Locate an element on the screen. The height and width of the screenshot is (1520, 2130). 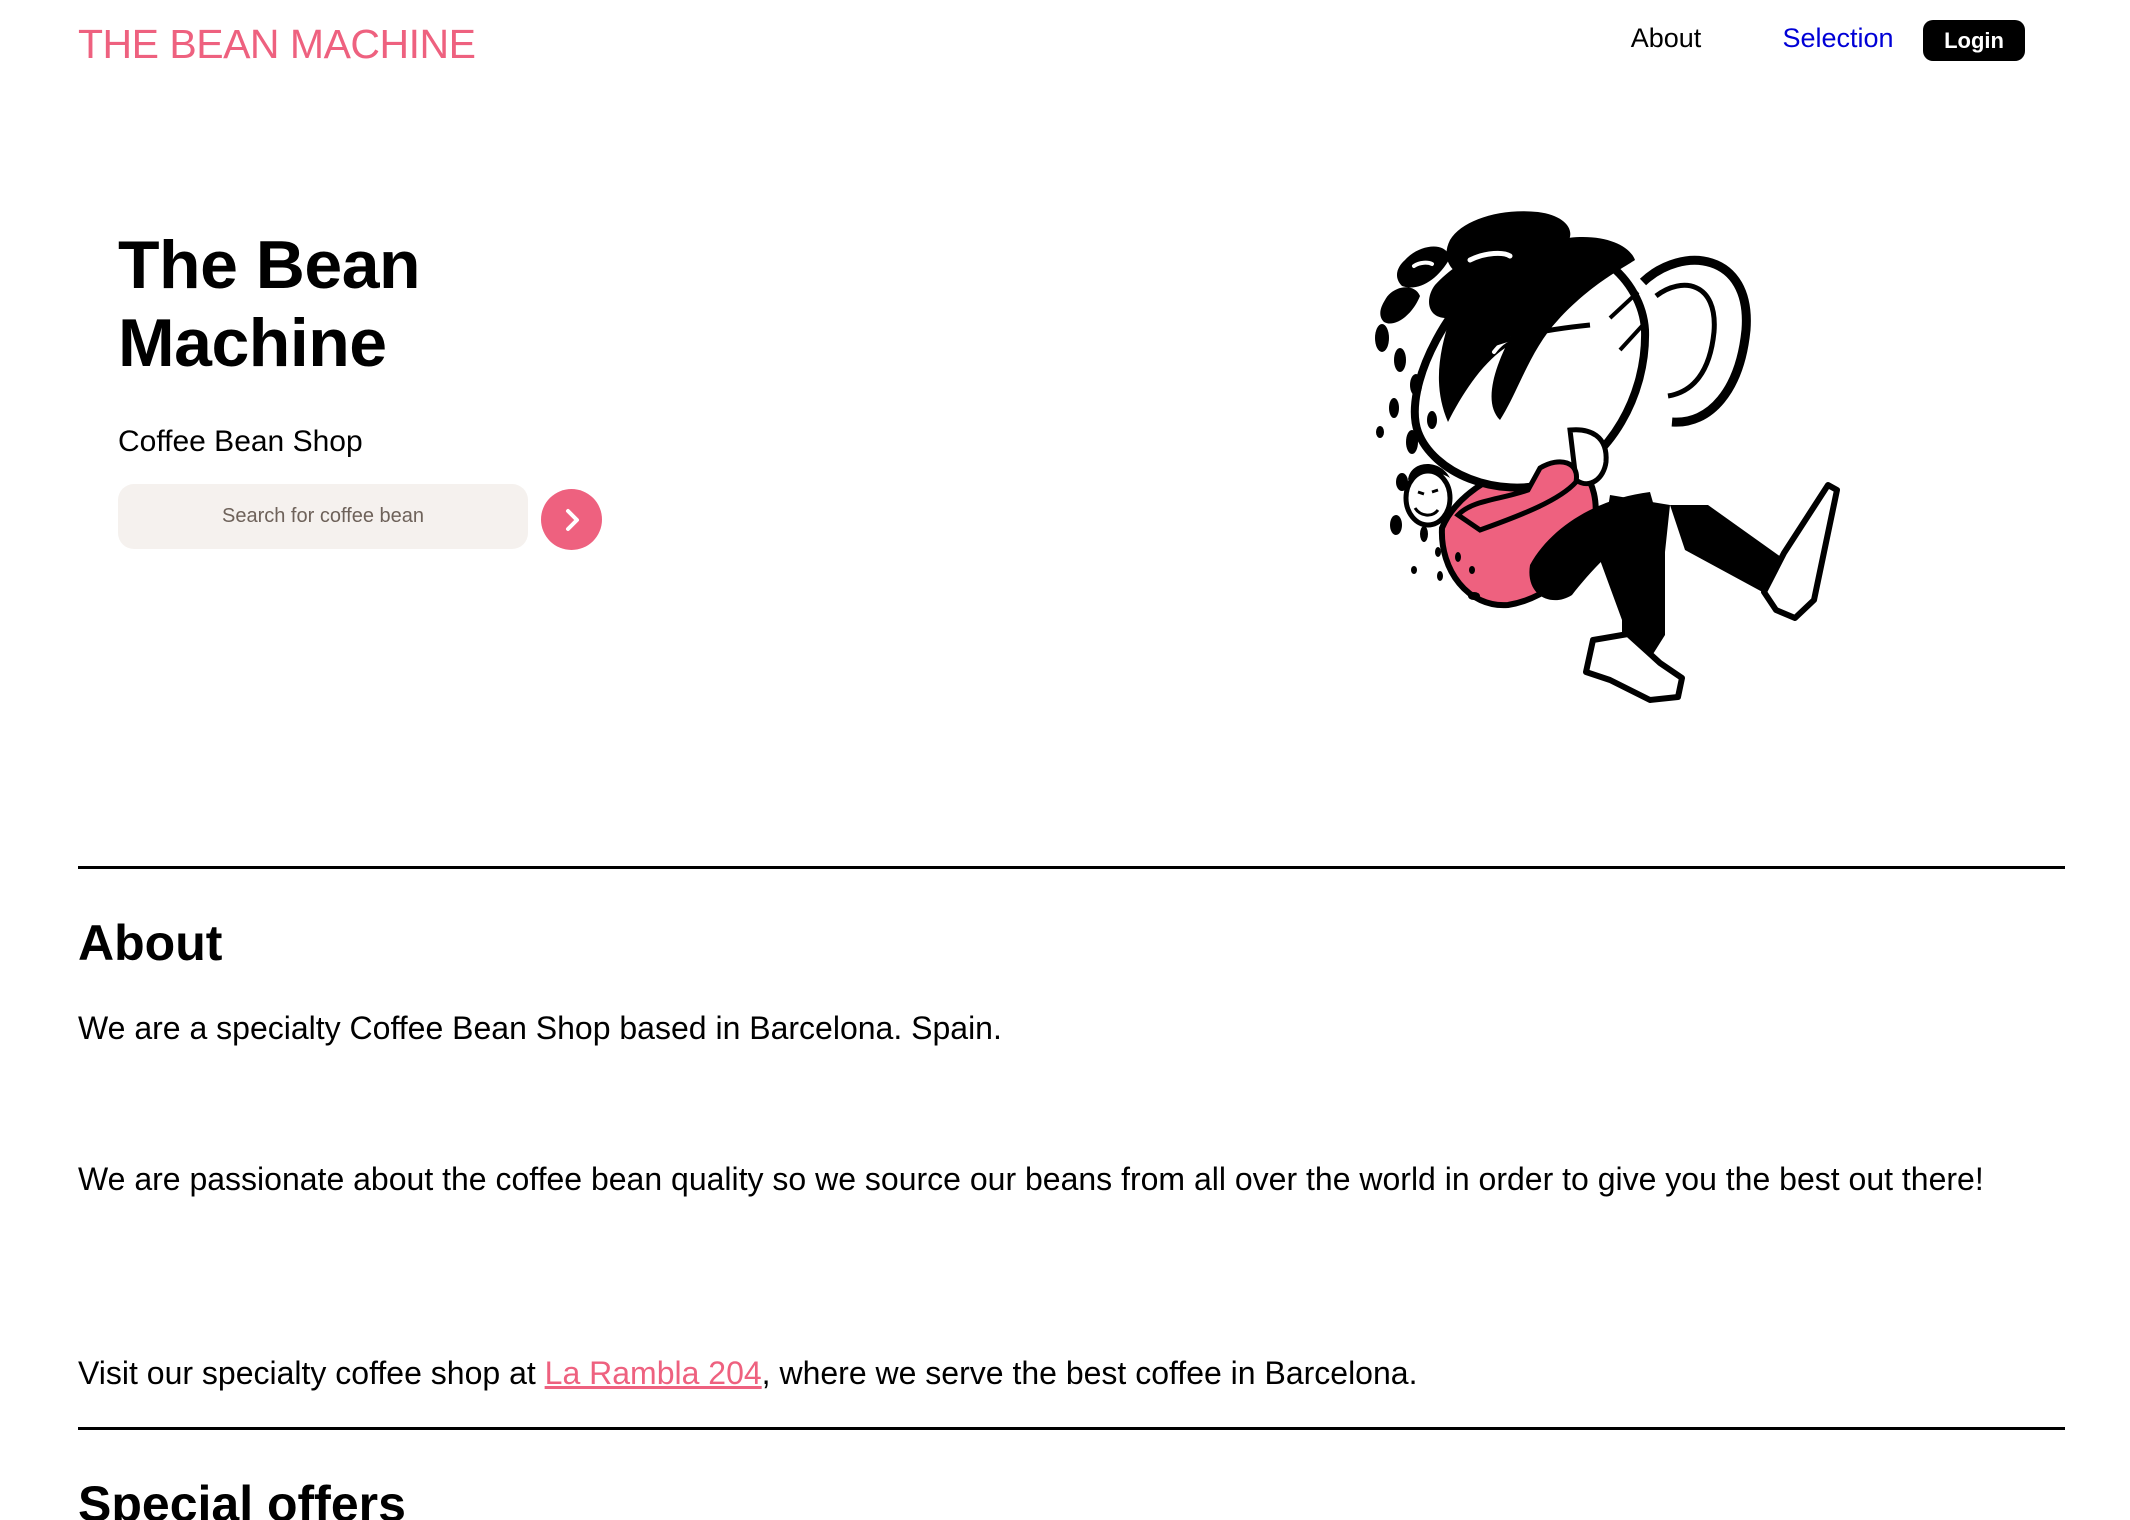
nav-link-about: About is located at coordinates (1666, 38).